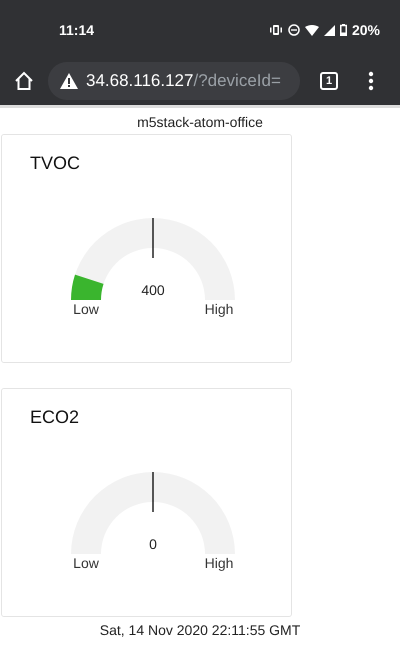 This screenshot has width=400, height=647. Describe the element at coordinates (275, 30) in the screenshot. I see `vibrate-icon` at that location.